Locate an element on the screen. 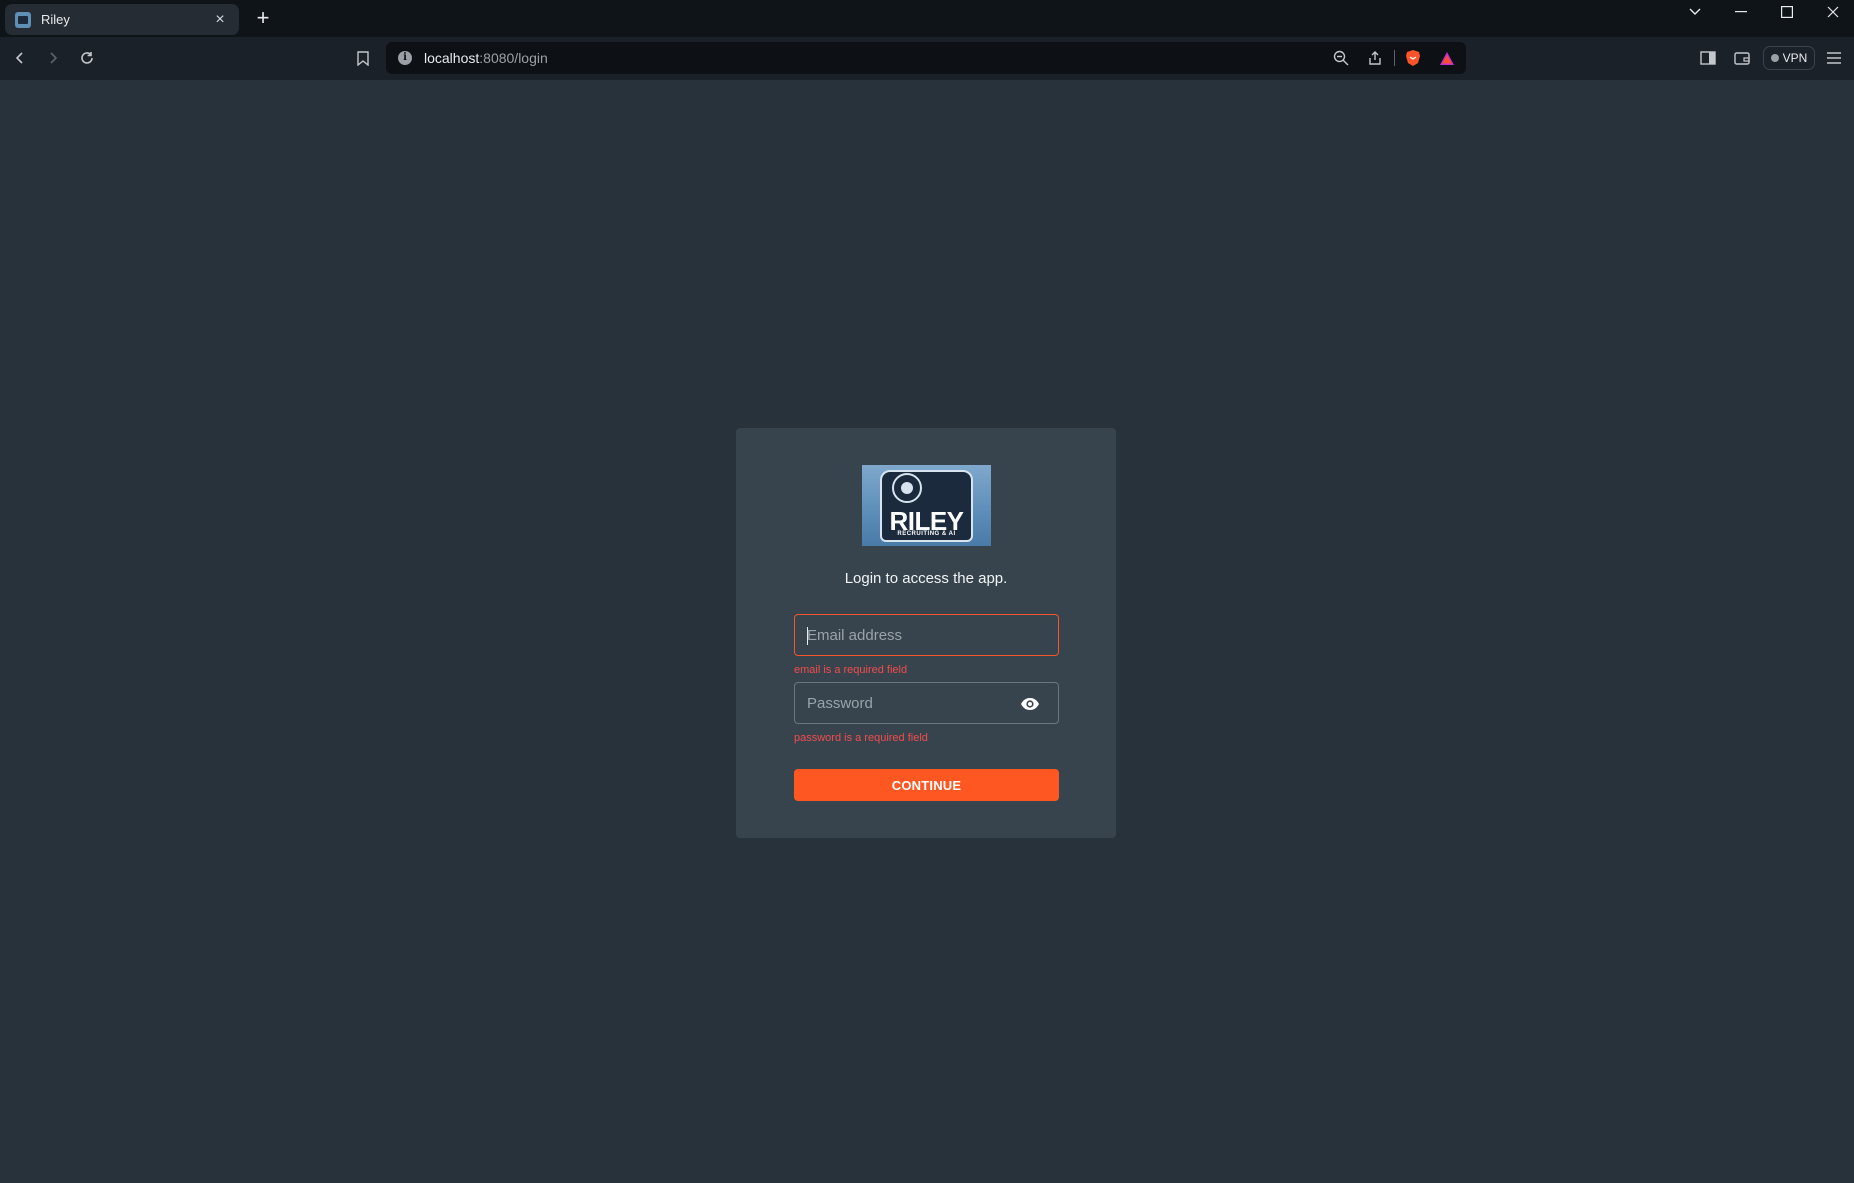 The height and width of the screenshot is (1183, 1854). tab-title: Riley is located at coordinates (55, 19).